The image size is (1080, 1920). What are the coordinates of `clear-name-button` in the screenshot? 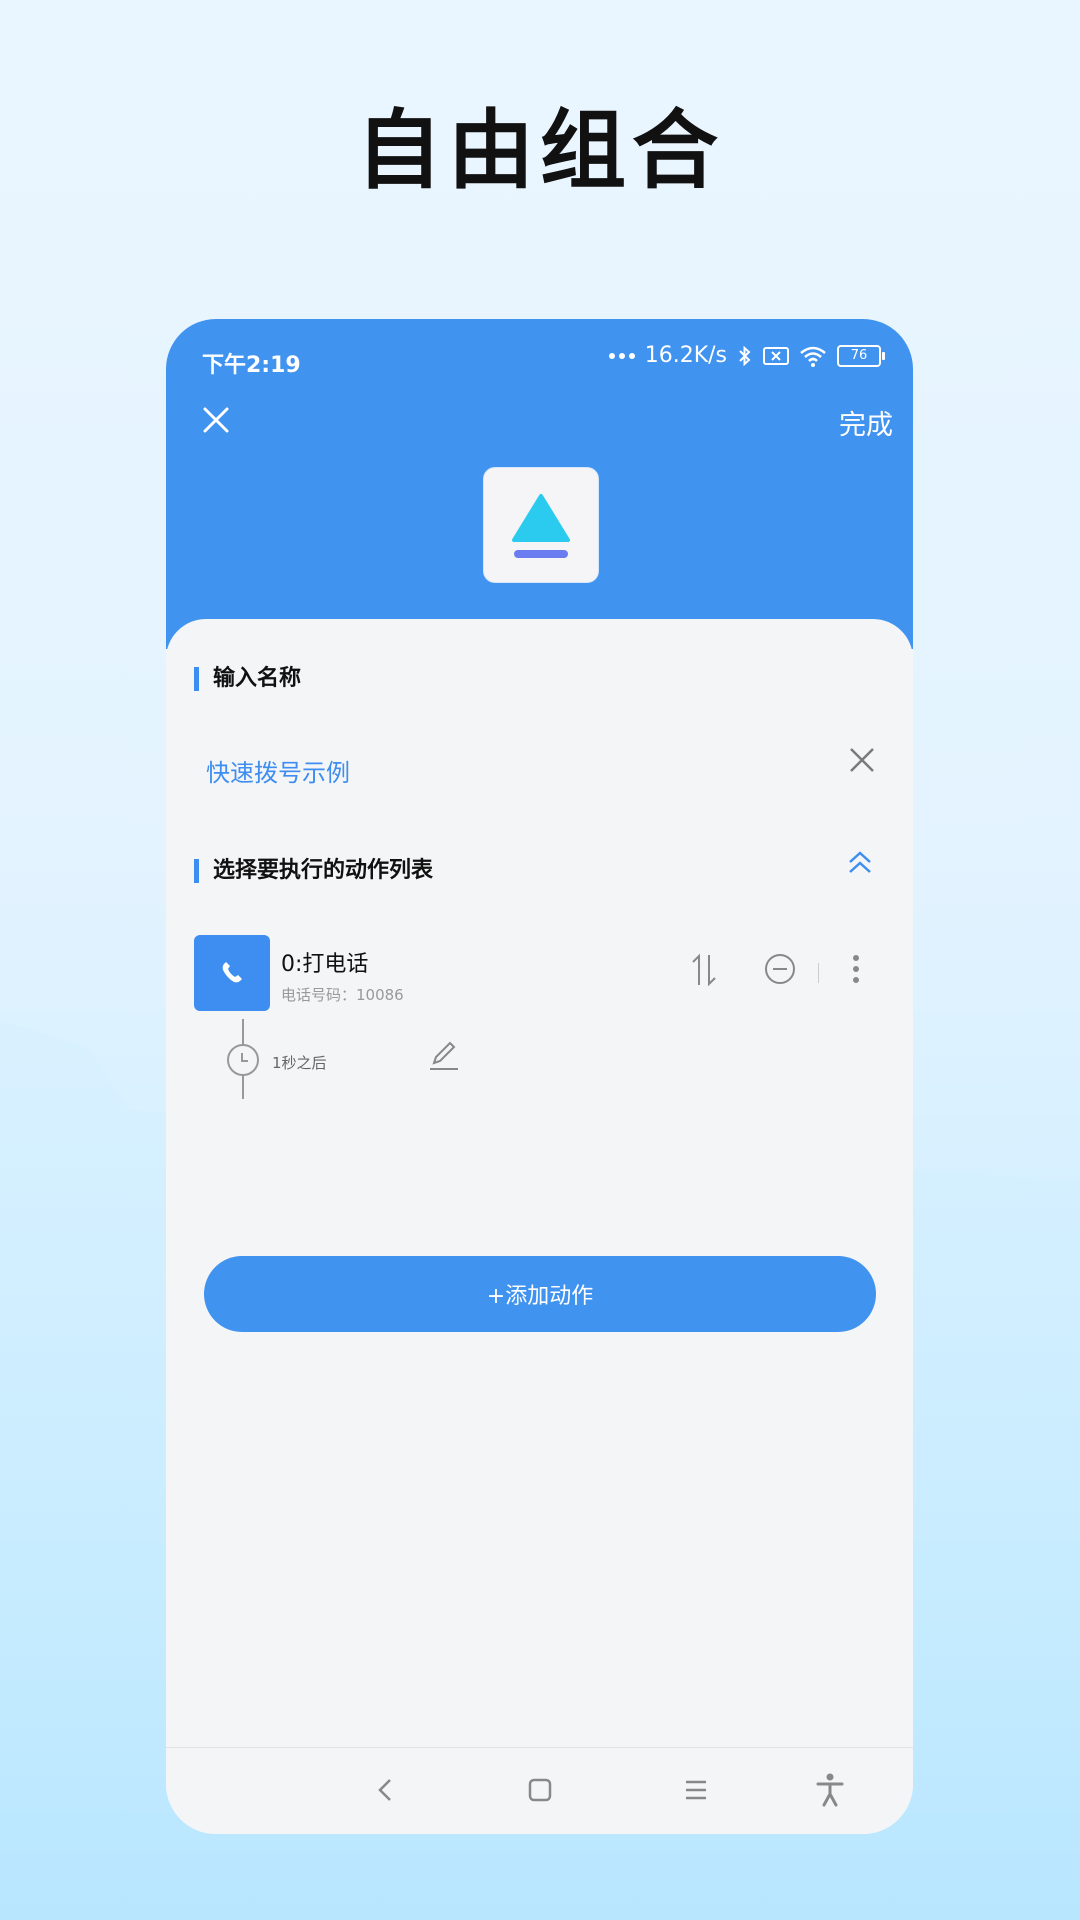 It's located at (862, 762).